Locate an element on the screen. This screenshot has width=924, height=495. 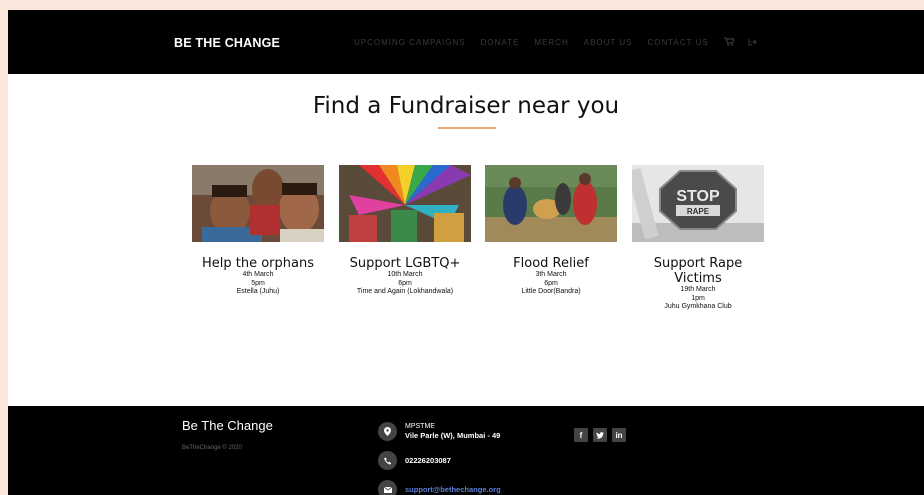
card-title: Flood Relief is located at coordinates (551, 263).